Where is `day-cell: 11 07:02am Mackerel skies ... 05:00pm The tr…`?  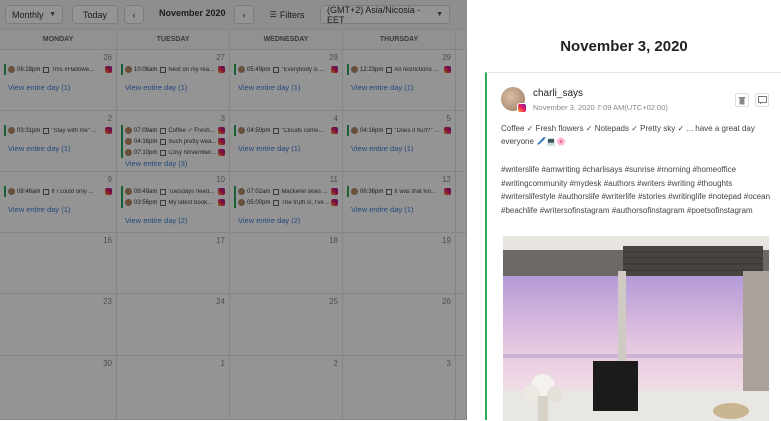 day-cell: 11 07:02am Mackerel skies ... 05:00pm The tr… is located at coordinates (286, 202).